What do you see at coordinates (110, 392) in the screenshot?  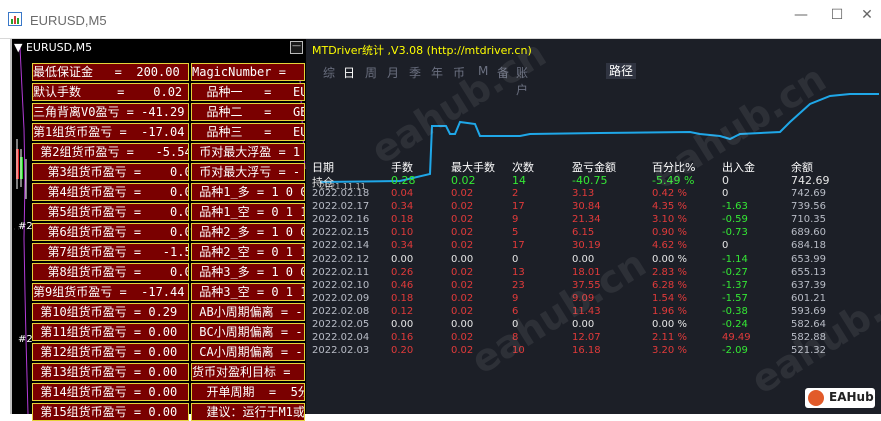 I see `info-box-left: 第14组货币盈亏 = 0.00` at bounding box center [110, 392].